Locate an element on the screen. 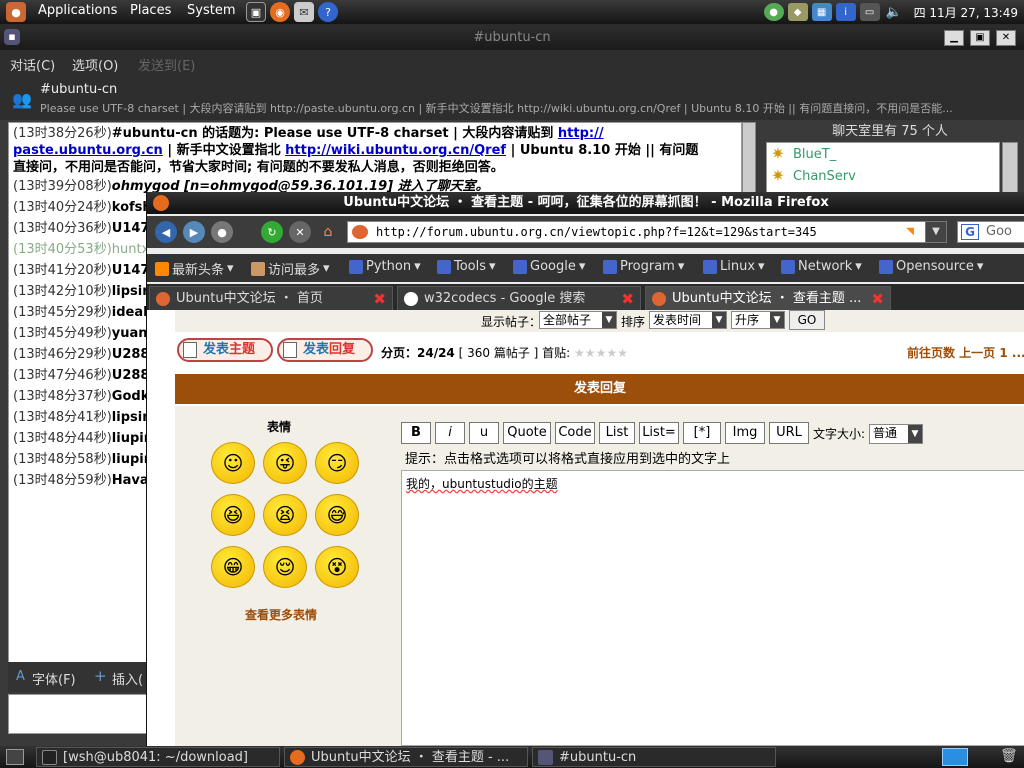 Image resolution: width=1024 pixels, height=768 pixels. maximize-button: ▣ is located at coordinates (980, 38).